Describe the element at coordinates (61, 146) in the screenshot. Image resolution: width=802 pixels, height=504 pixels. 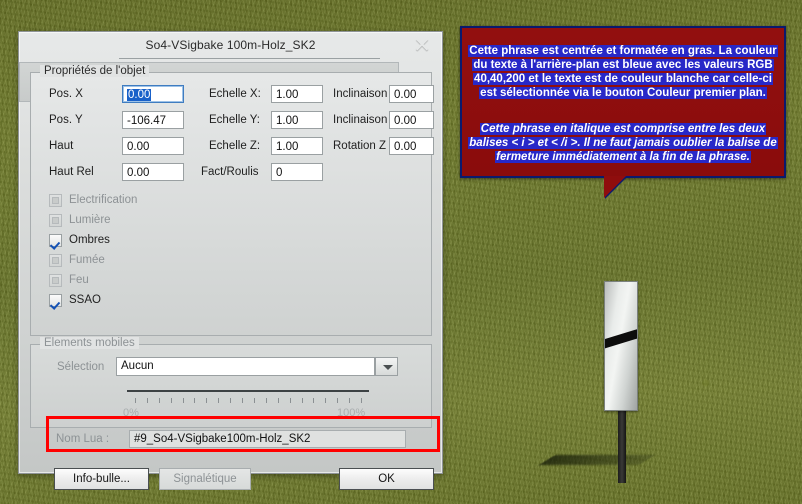
I see `label-haut: Haut` at that location.